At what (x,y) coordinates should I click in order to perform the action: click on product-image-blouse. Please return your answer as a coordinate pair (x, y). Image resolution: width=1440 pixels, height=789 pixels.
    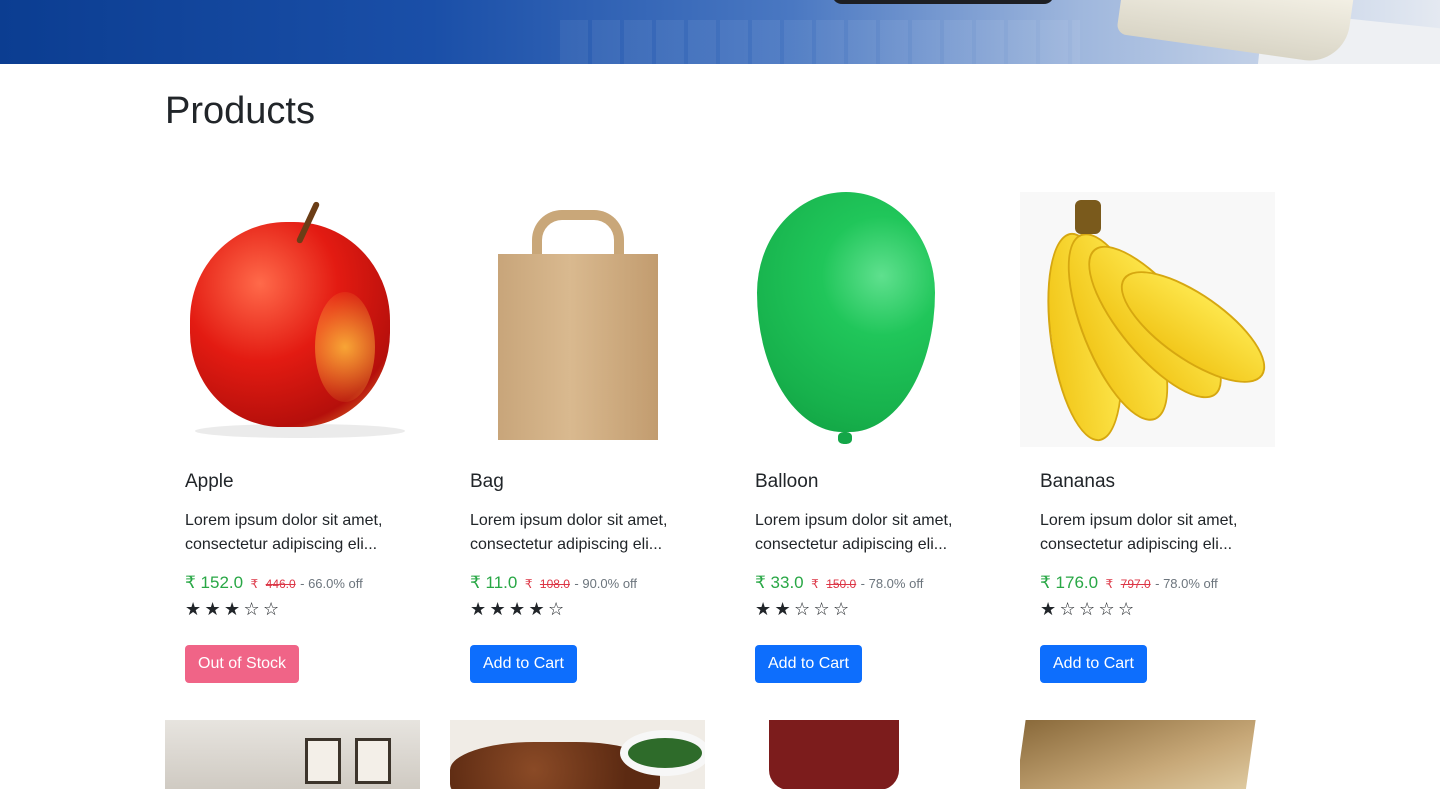
    Looking at the image, I should click on (862, 754).